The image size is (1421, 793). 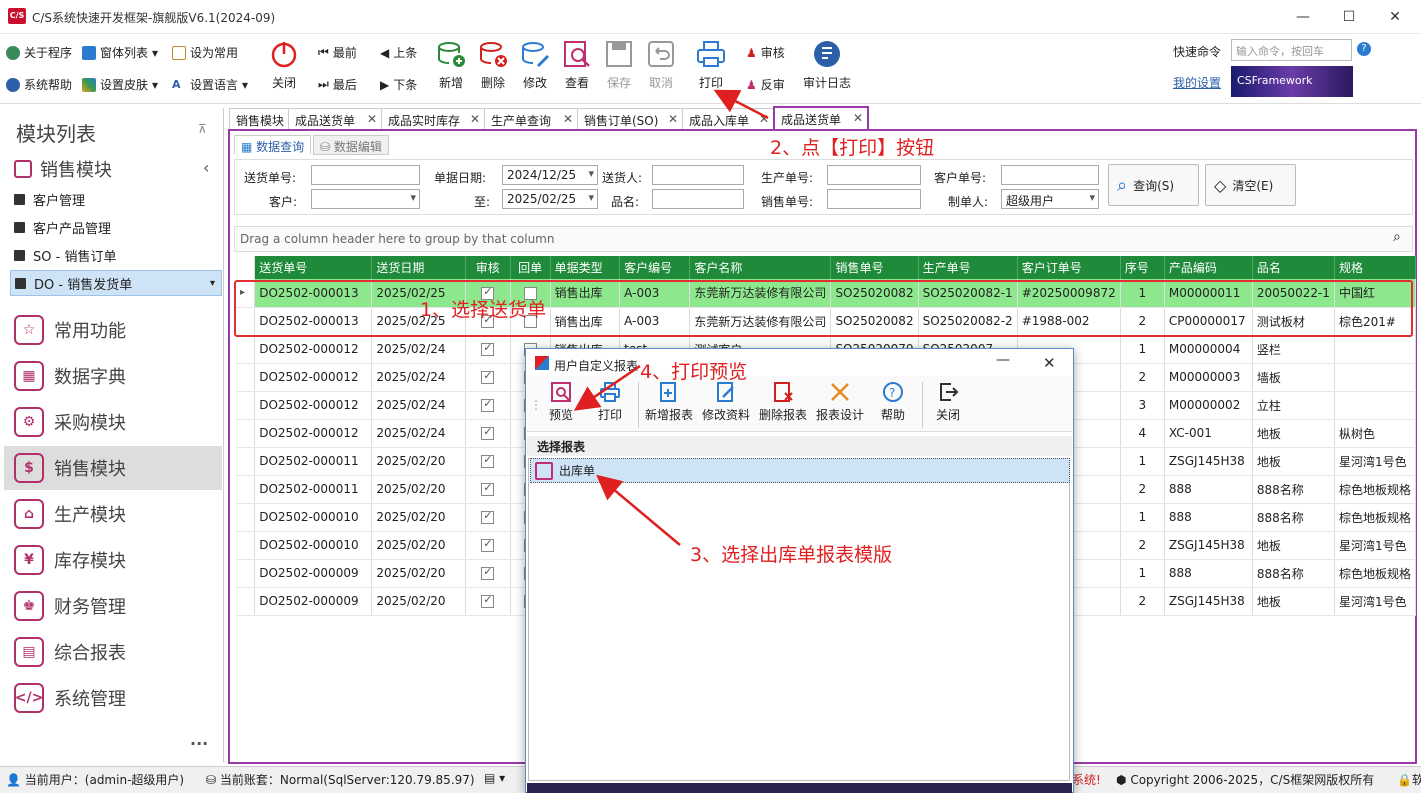 What do you see at coordinates (874, 175) in the screenshot?
I see `prod-no-input` at bounding box center [874, 175].